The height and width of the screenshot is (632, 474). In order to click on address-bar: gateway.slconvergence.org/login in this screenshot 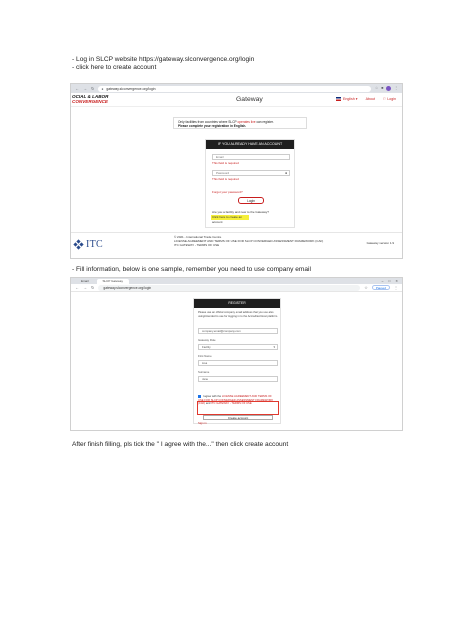, I will do `click(229, 287)`.